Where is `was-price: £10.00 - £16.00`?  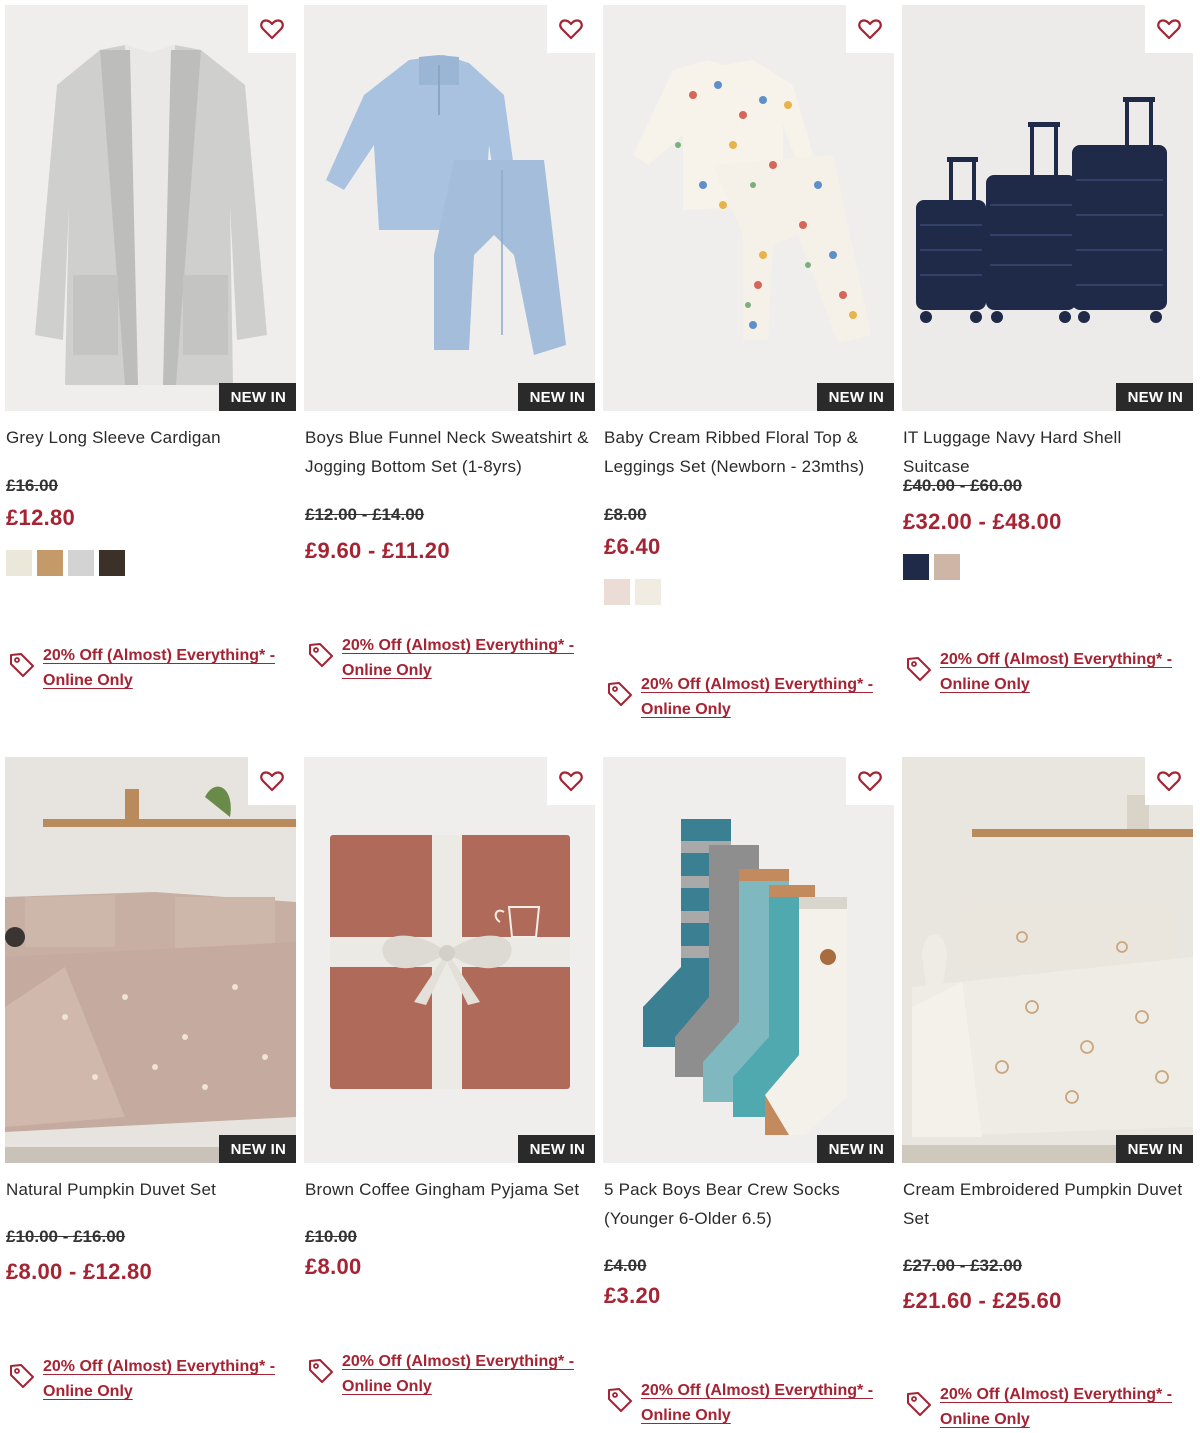 was-price: £10.00 - £16.00 is located at coordinates (66, 1236).